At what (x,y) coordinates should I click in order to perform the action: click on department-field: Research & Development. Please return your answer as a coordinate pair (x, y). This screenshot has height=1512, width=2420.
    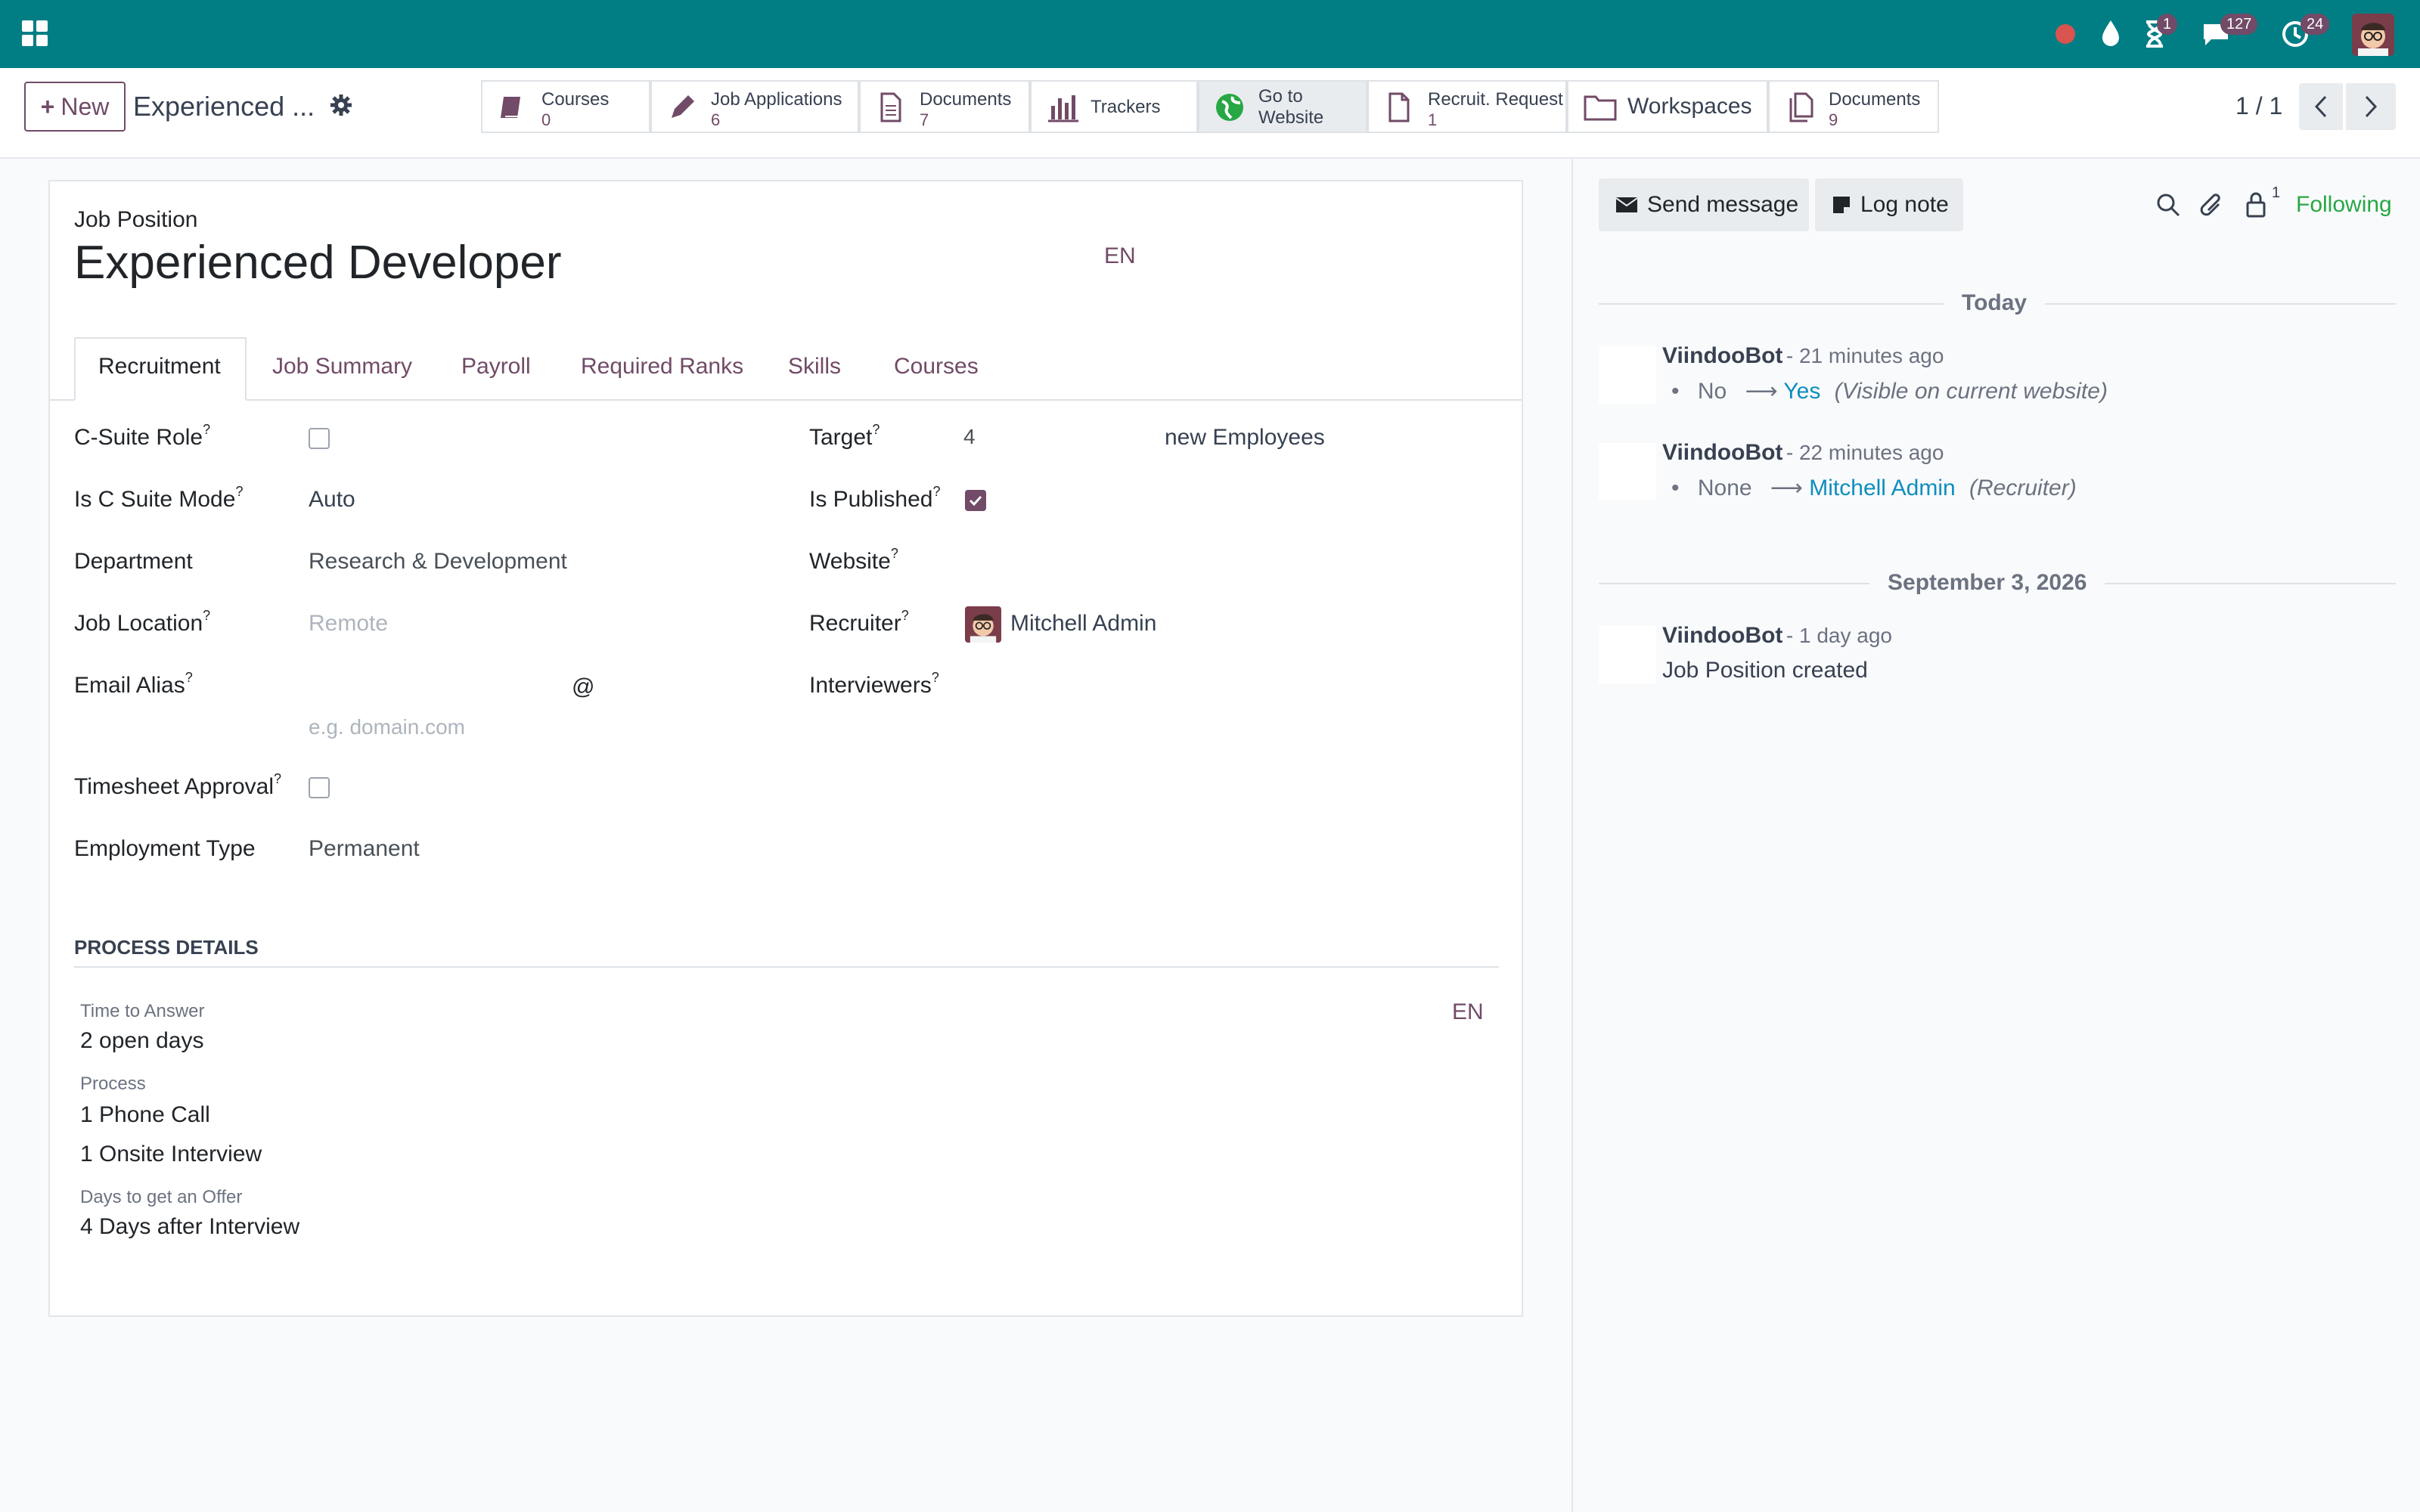
    Looking at the image, I should click on (438, 562).